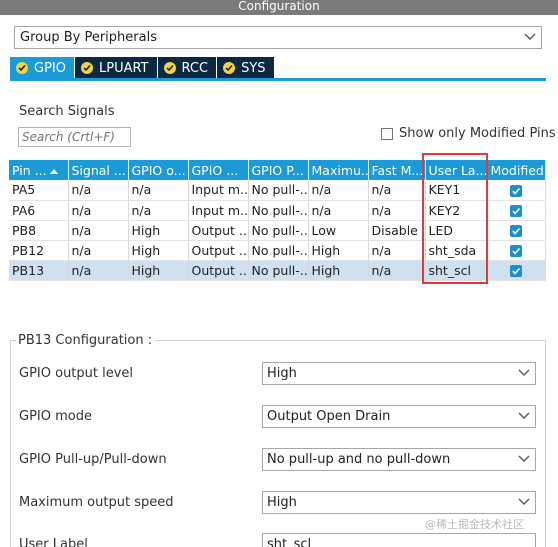 The image size is (558, 547). Describe the element at coordinates (397, 230) in the screenshot. I see `table-cell: Disable` at that location.